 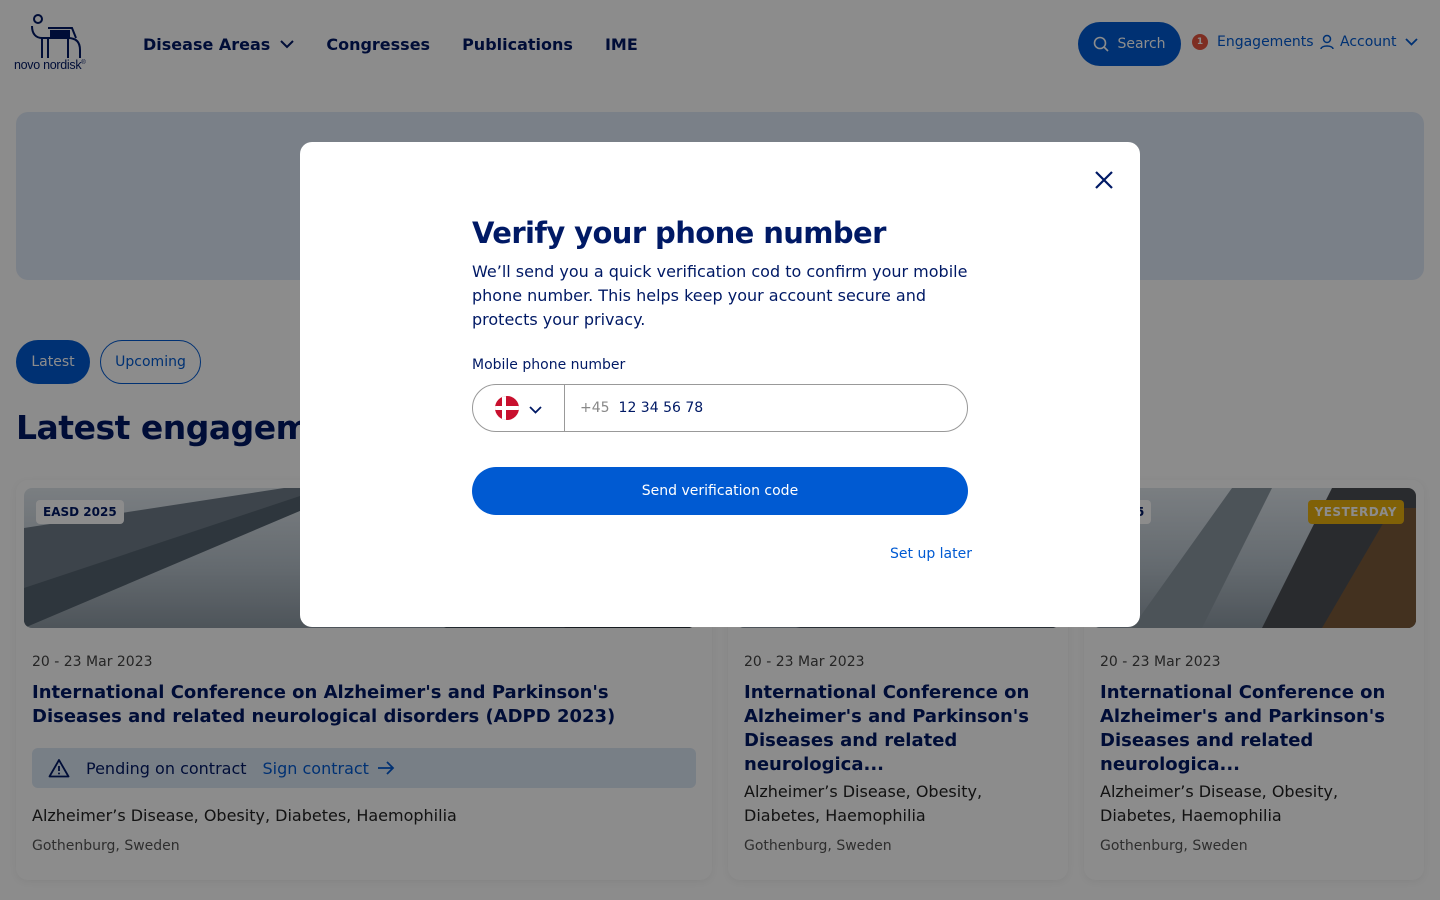 I want to click on phone-field: +45, so click(x=720, y=408).